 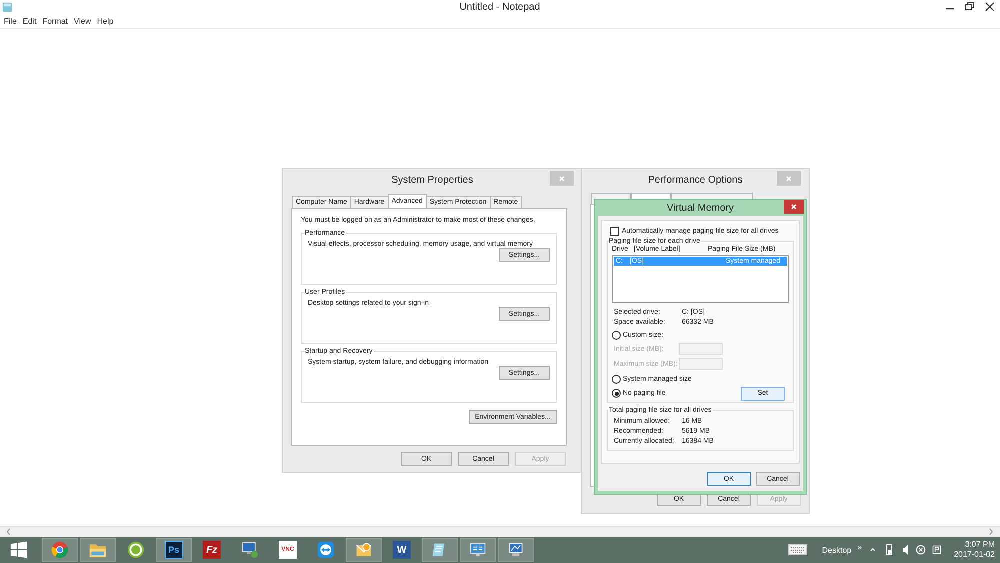 I want to click on scroll-left-icon, so click(x=9, y=532).